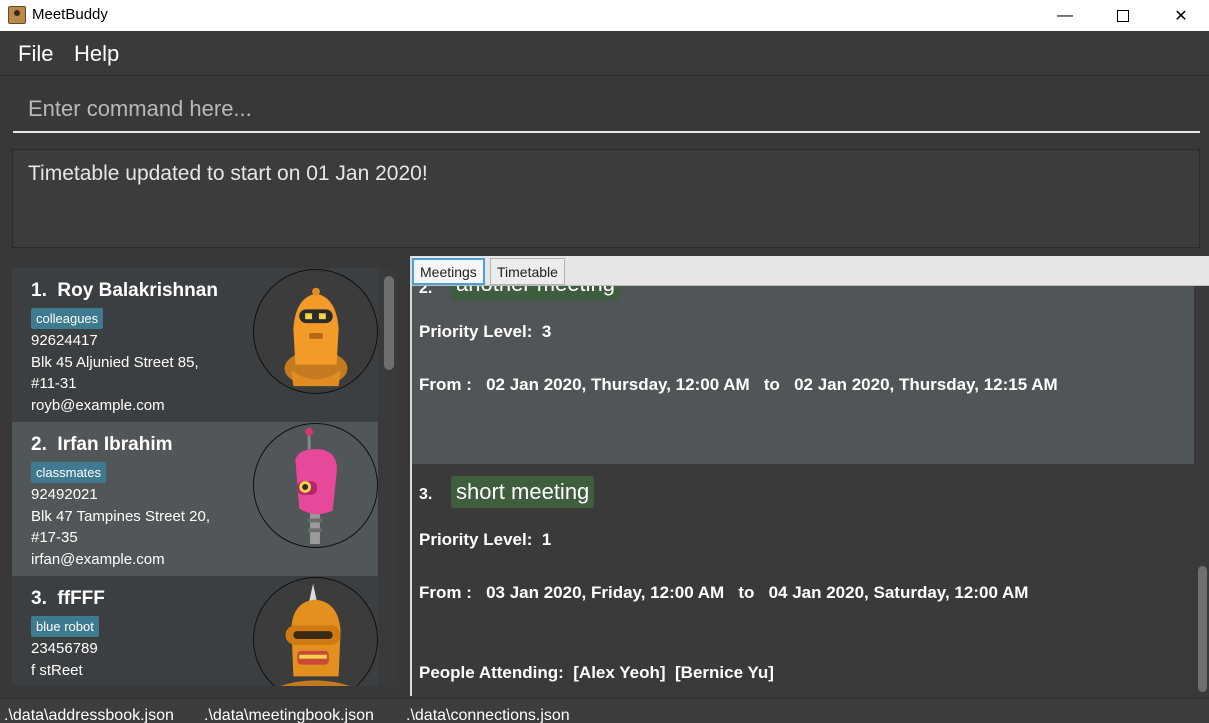 Image resolution: width=1209 pixels, height=723 pixels. I want to click on meeting-index: 2., so click(426, 291).